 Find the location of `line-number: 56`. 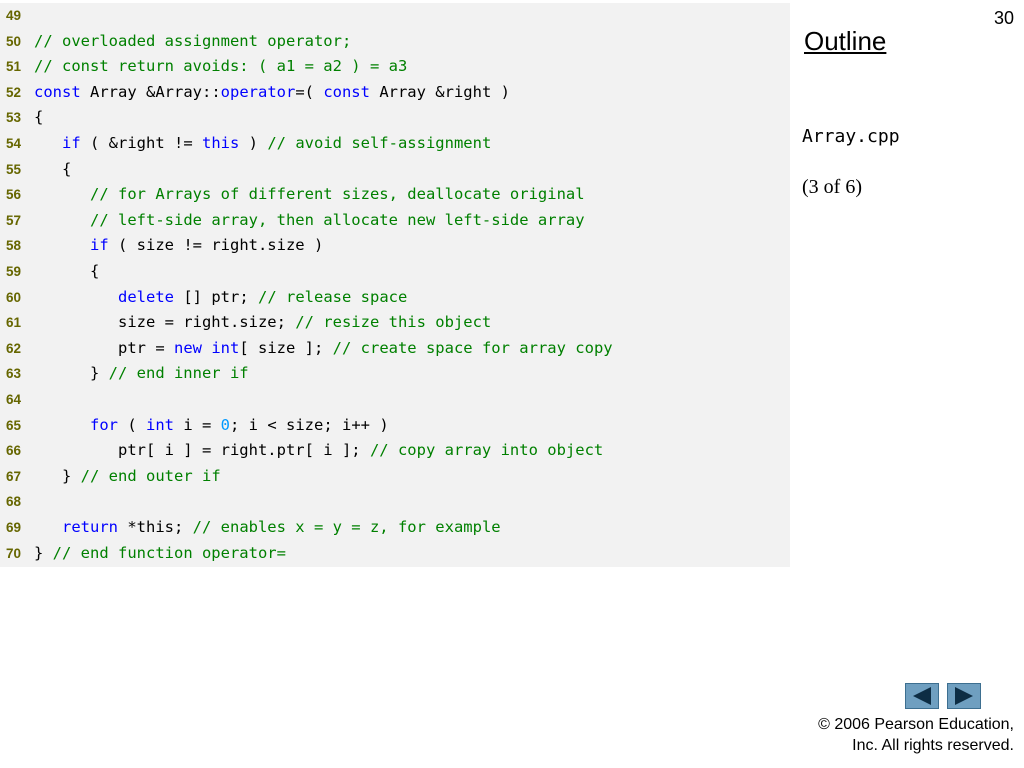

line-number: 56 is located at coordinates (14, 195).